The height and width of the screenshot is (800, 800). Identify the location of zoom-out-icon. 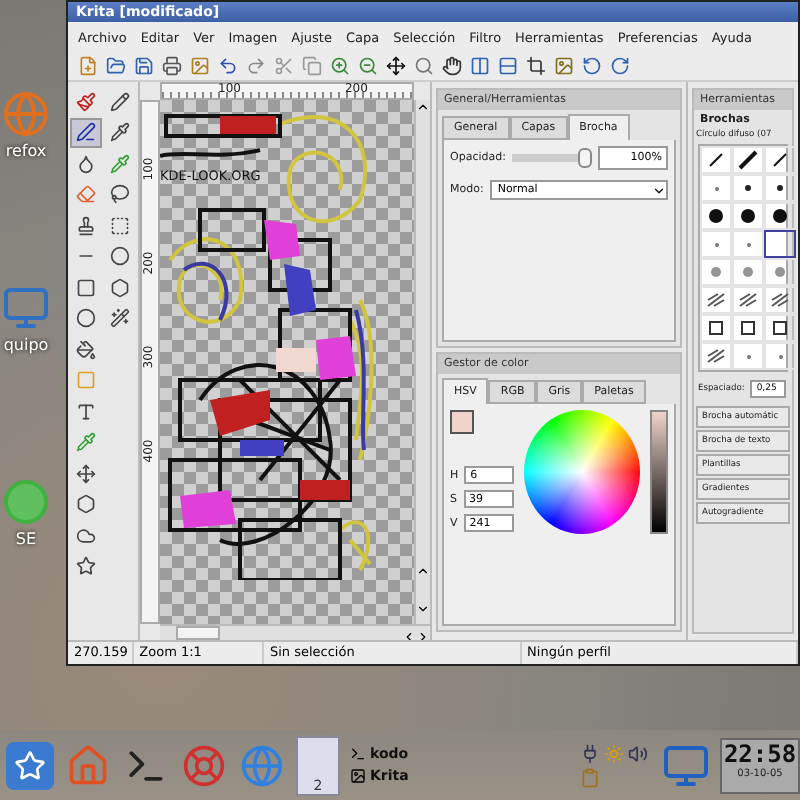
(368, 66).